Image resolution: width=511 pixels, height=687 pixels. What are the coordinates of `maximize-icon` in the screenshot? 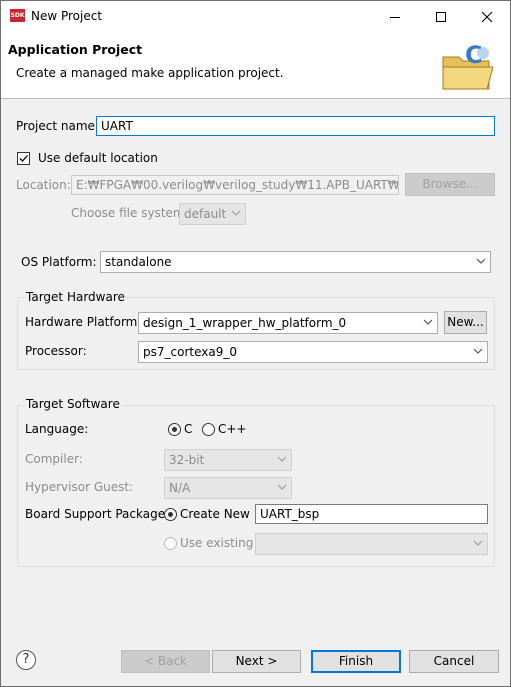 It's located at (441, 16).